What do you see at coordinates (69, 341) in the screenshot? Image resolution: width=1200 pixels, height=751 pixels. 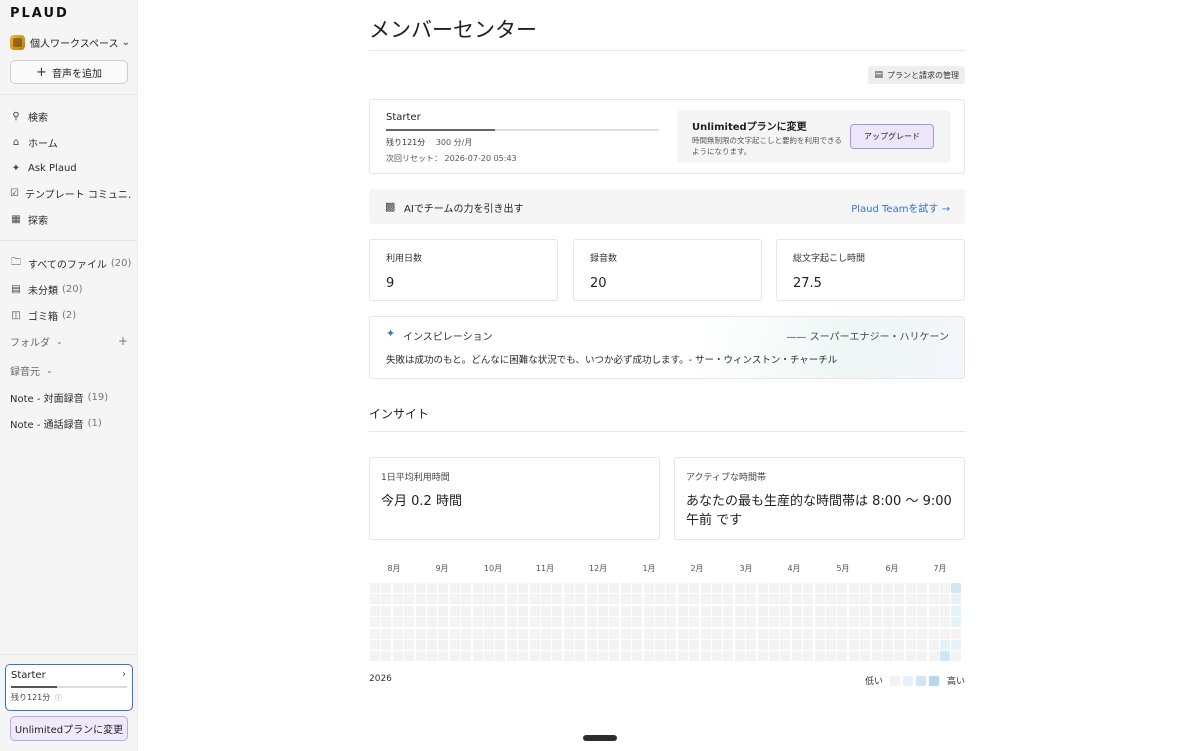 I see `folders-section-header: フォルダ ⌄ +` at bounding box center [69, 341].